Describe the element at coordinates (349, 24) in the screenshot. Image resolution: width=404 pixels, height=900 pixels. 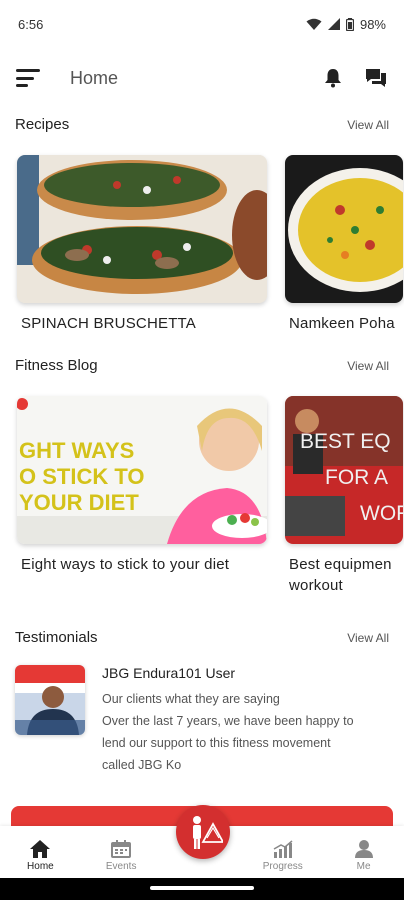
I see `battery-icon` at that location.